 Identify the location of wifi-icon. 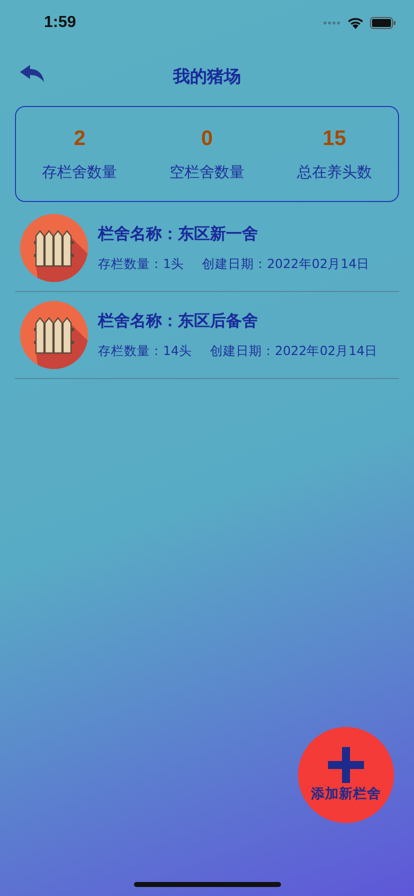
(355, 23).